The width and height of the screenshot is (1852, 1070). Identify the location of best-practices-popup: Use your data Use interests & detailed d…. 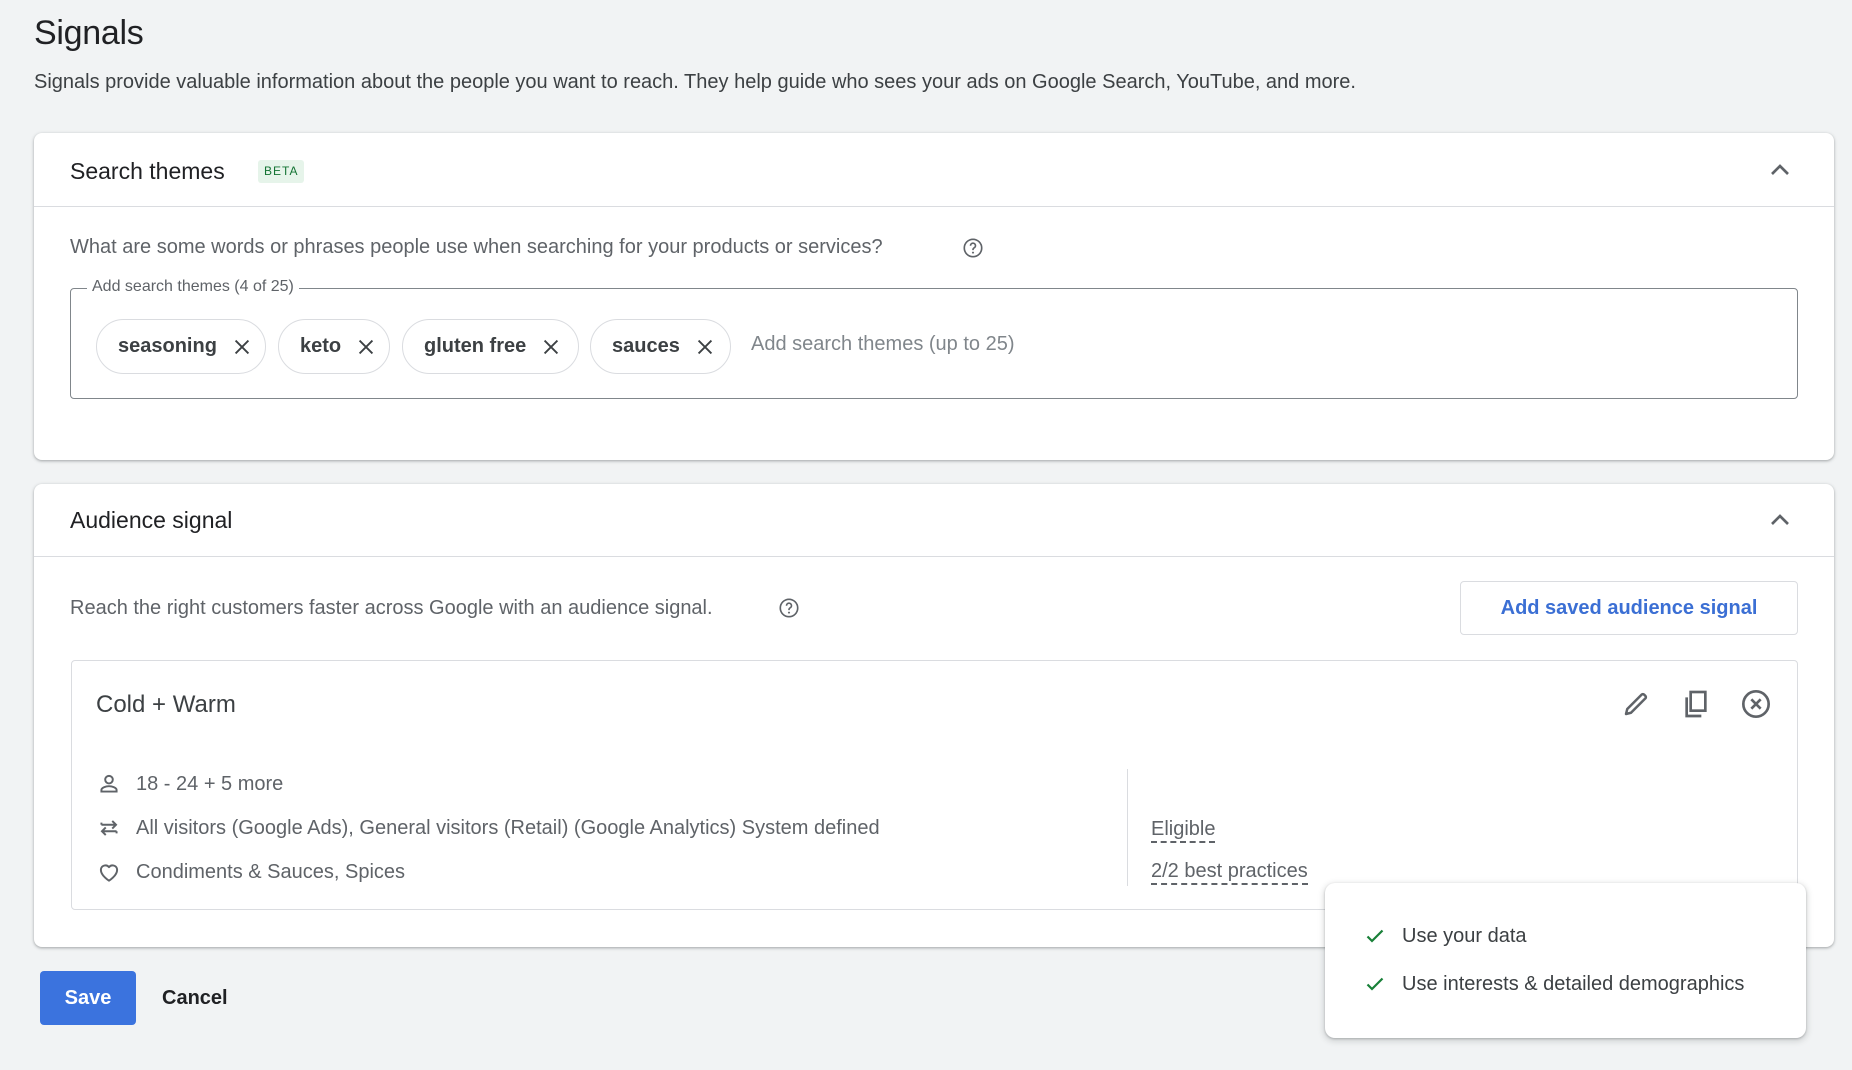
(1565, 960).